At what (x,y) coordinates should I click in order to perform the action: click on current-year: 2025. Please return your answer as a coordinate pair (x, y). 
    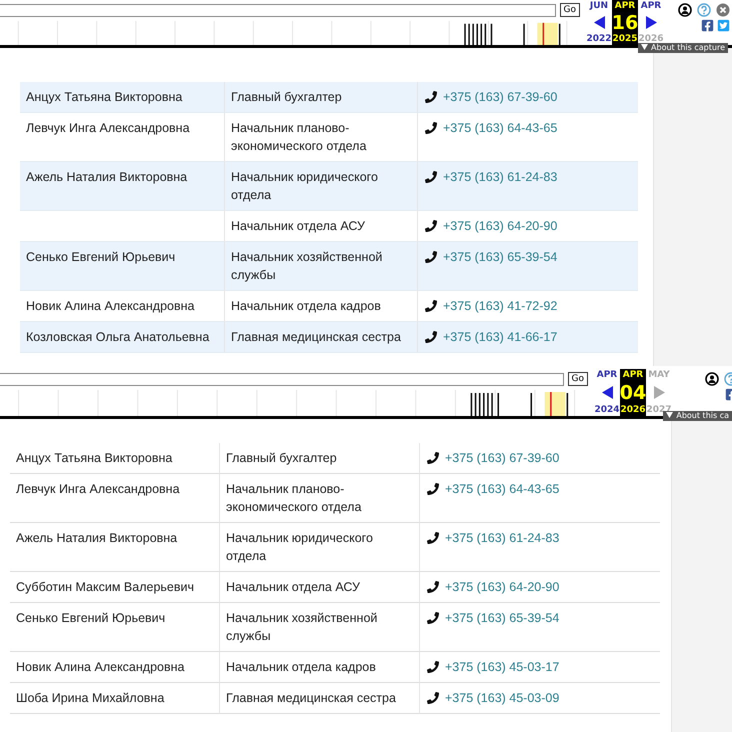
    Looking at the image, I should click on (625, 39).